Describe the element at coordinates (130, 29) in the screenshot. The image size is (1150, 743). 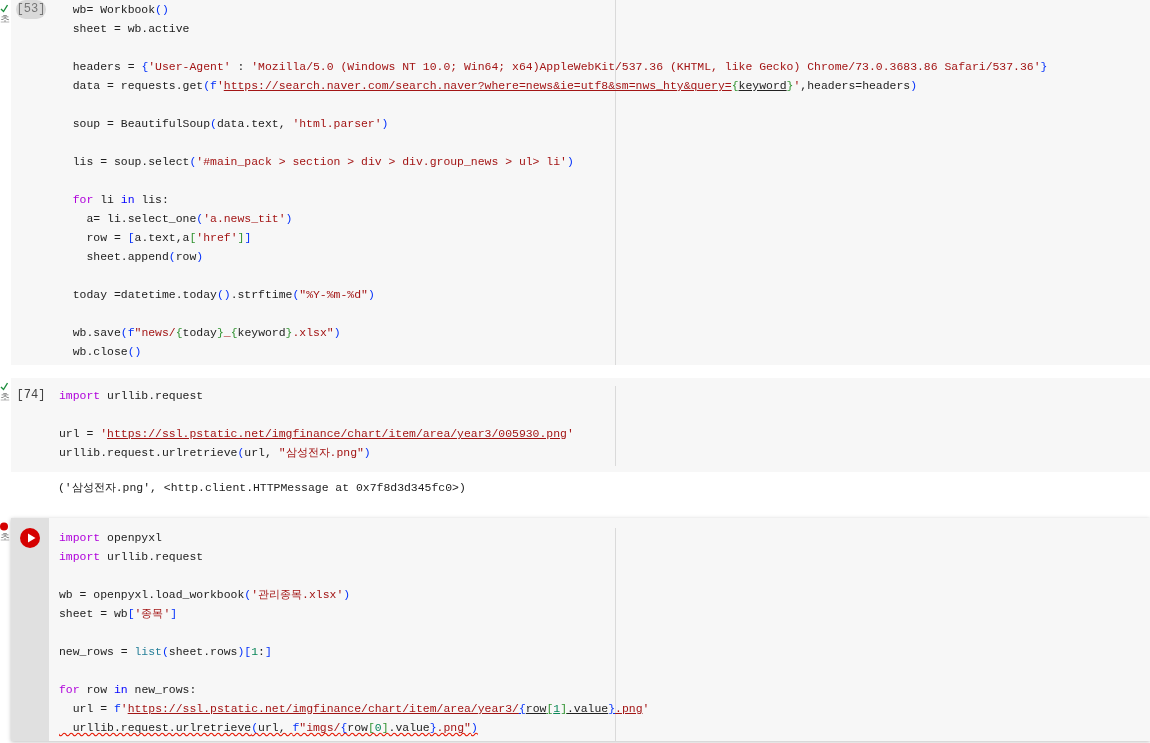
I see `code-line: sheet = wb.active` at that location.